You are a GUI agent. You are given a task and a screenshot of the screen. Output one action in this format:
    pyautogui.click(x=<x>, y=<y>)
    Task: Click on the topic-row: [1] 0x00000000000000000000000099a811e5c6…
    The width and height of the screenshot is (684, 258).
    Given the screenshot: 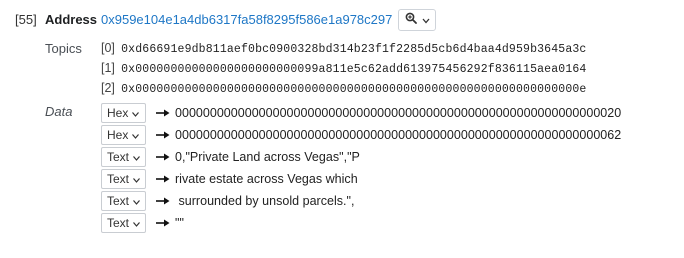 What is the action you would take?
    pyautogui.click(x=343, y=68)
    